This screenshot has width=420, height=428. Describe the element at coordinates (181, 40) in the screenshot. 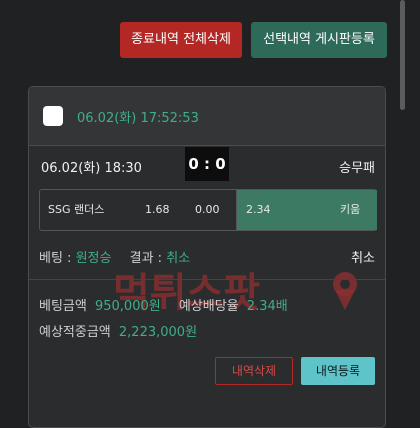

I see `delete-all-finished-button: 종료내역 전체삭제` at that location.